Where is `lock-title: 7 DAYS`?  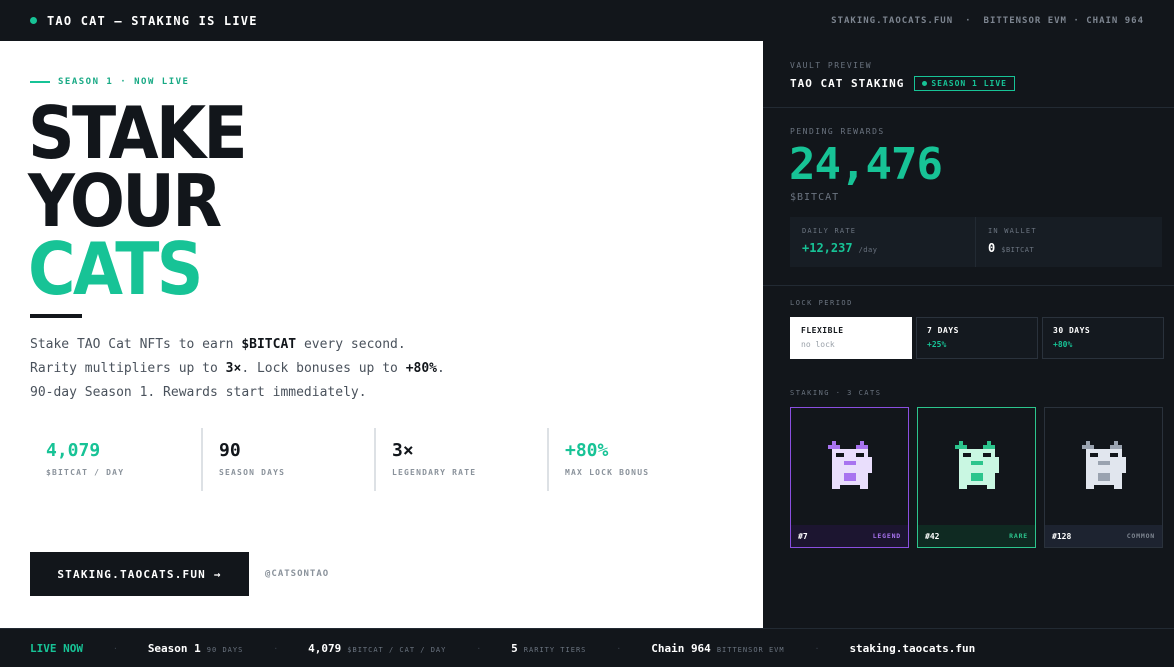
lock-title: 7 DAYS is located at coordinates (943, 330).